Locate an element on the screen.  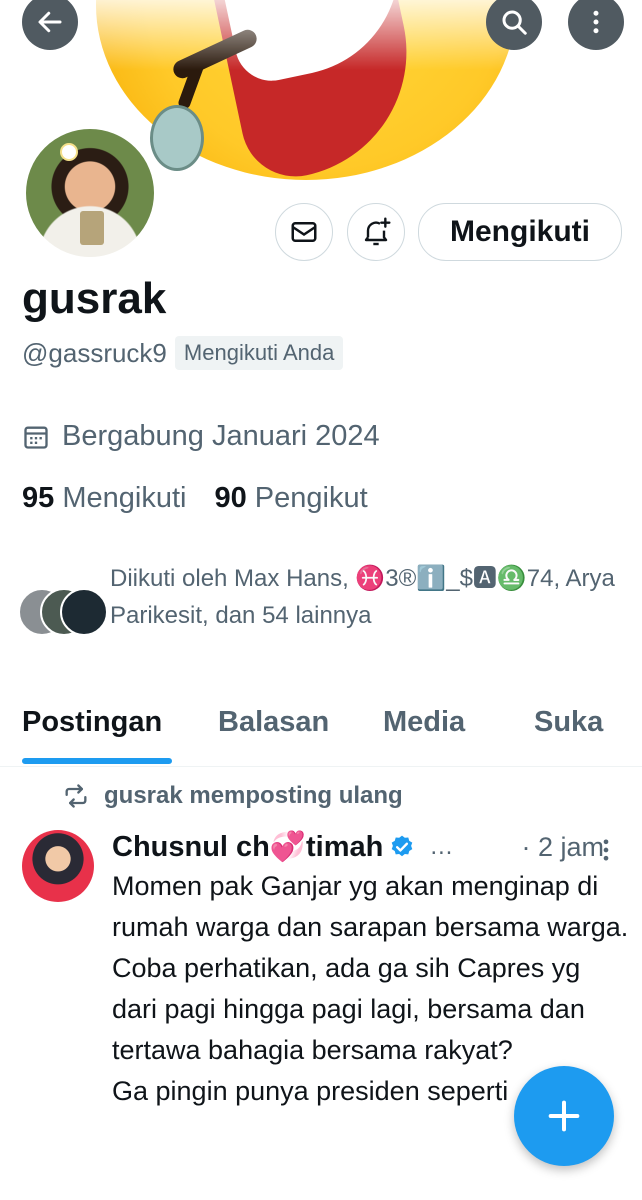
calendar-icon is located at coordinates (36, 437).